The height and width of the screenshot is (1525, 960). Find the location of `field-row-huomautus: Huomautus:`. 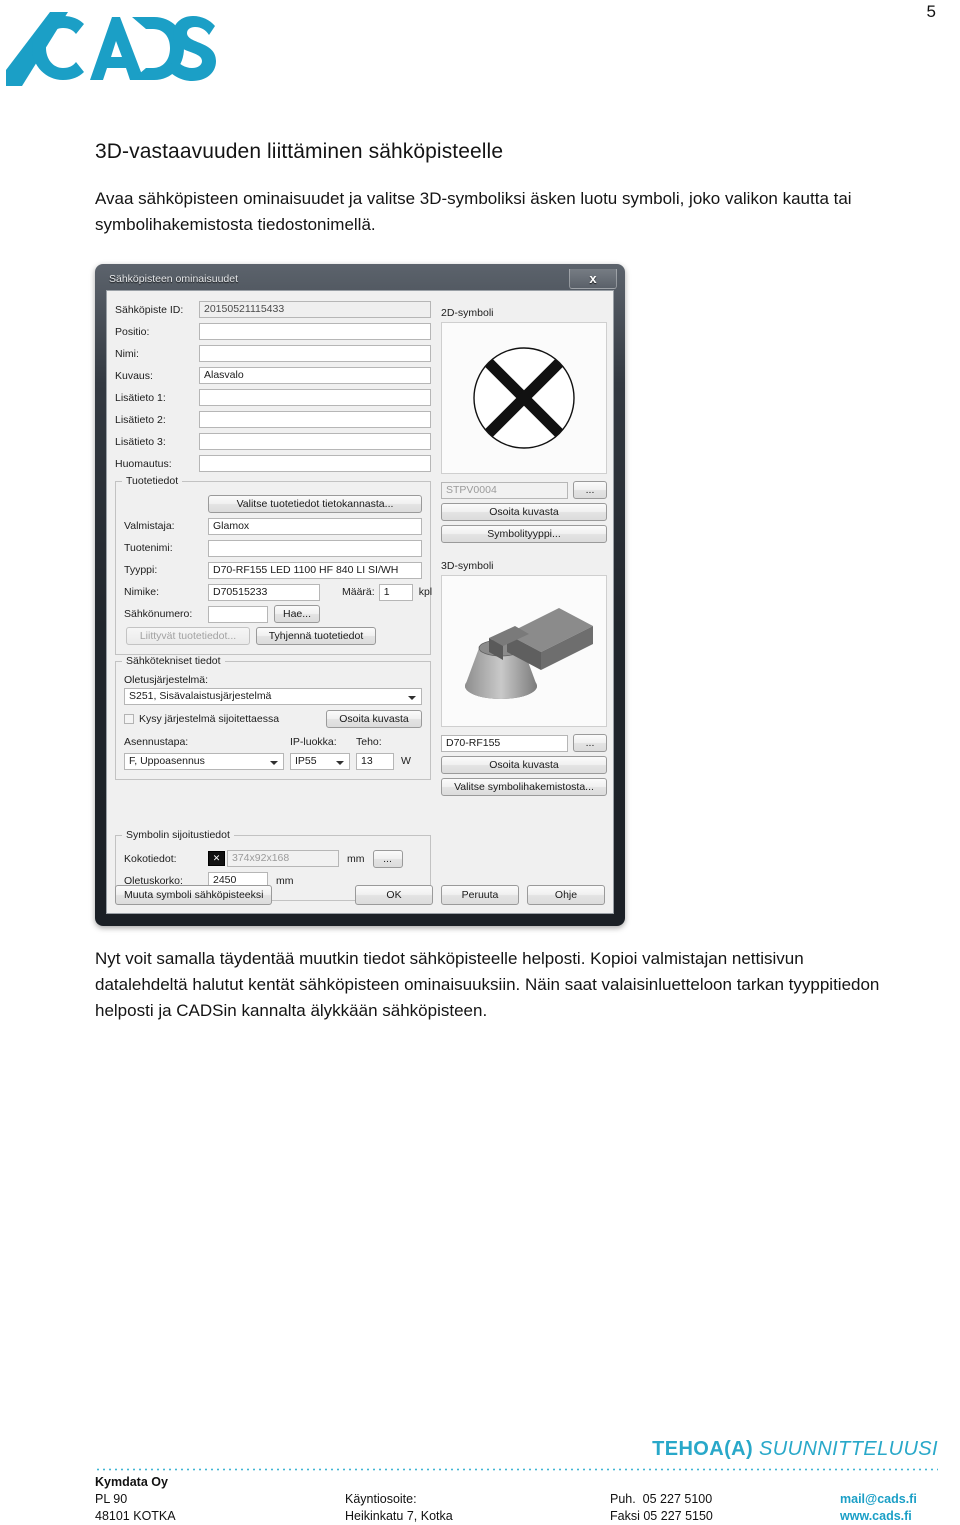

field-row-huomautus: Huomautus: is located at coordinates (273, 464).